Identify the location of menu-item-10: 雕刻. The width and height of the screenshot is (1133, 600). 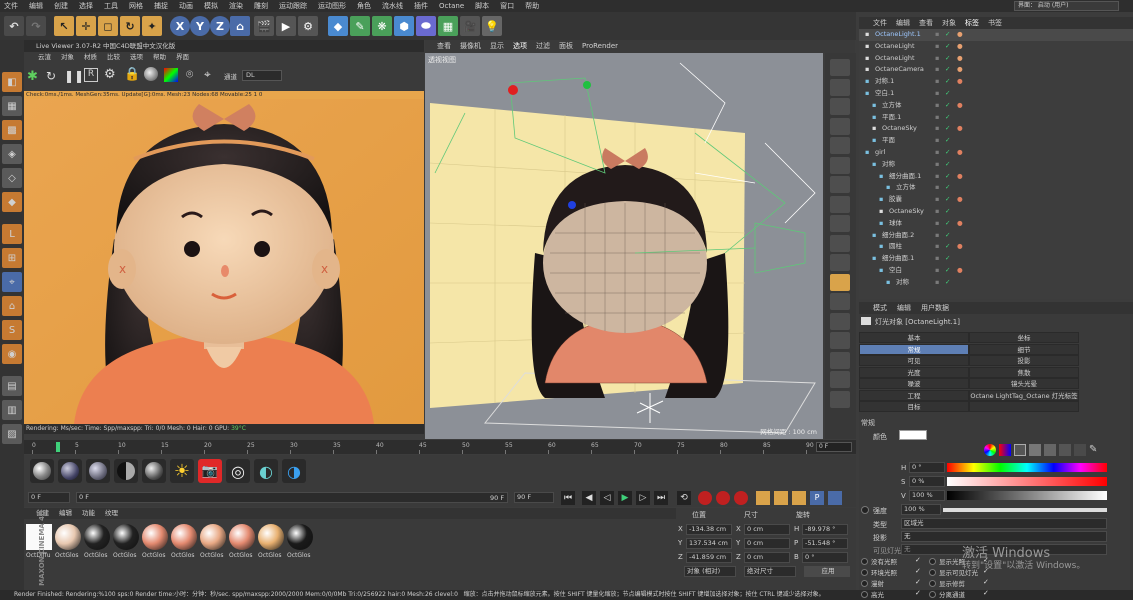
(261, 6).